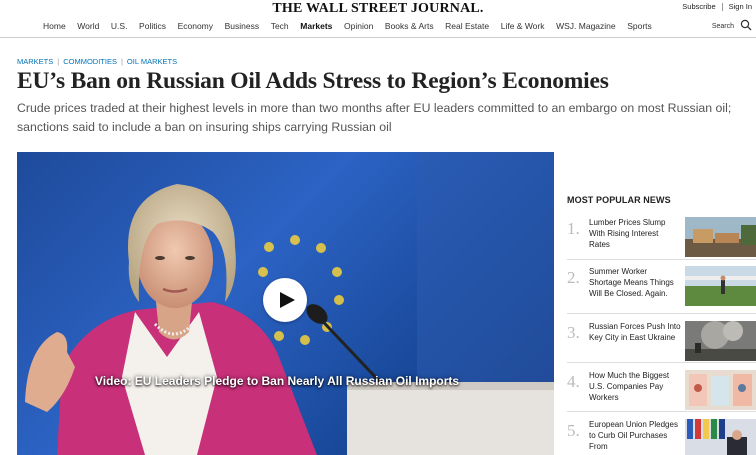 This screenshot has height=455, width=756. Describe the element at coordinates (88, 26) in the screenshot. I see `nav-item-world: World` at that location.